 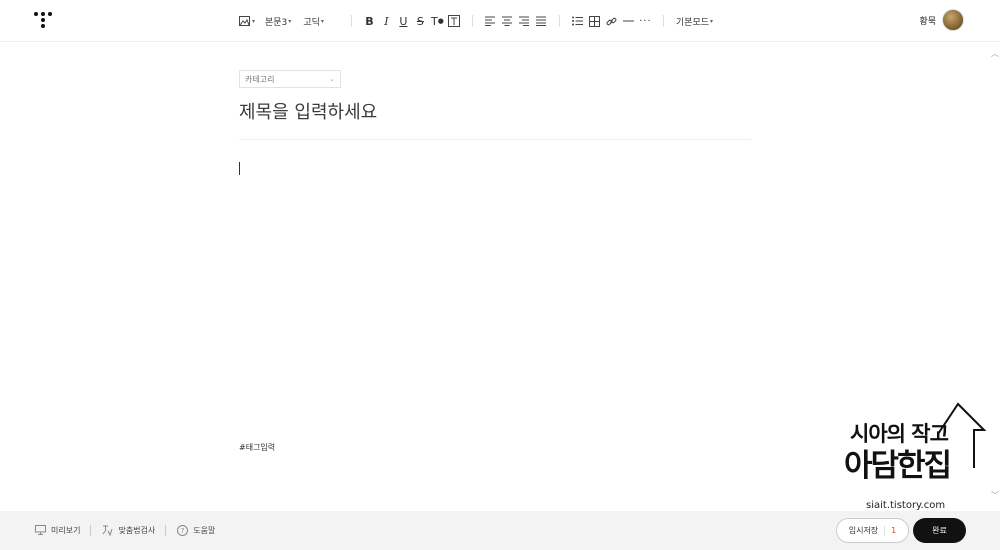 I want to click on blog-watermark: 시아의 작고 아담한집 siait.tistory.com, so click(x=915, y=456).